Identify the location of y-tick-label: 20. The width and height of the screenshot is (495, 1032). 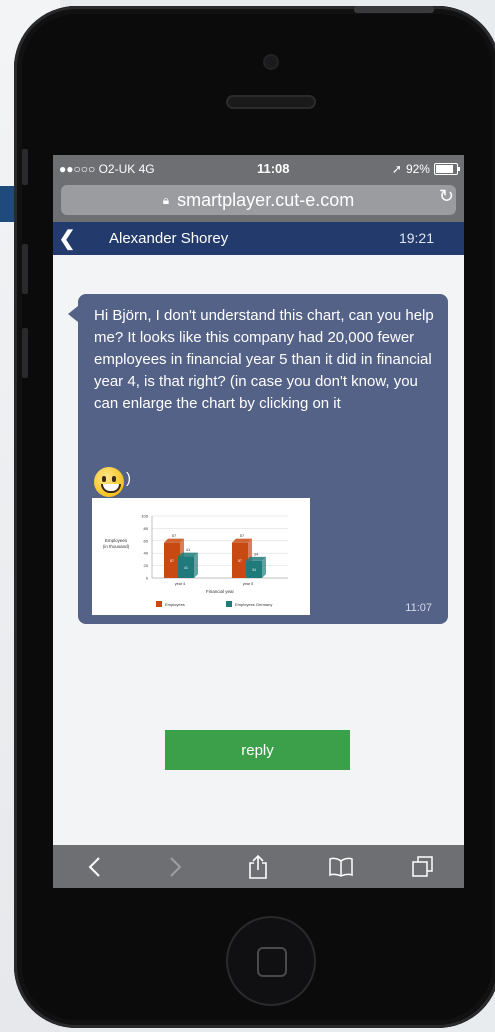
(146, 565).